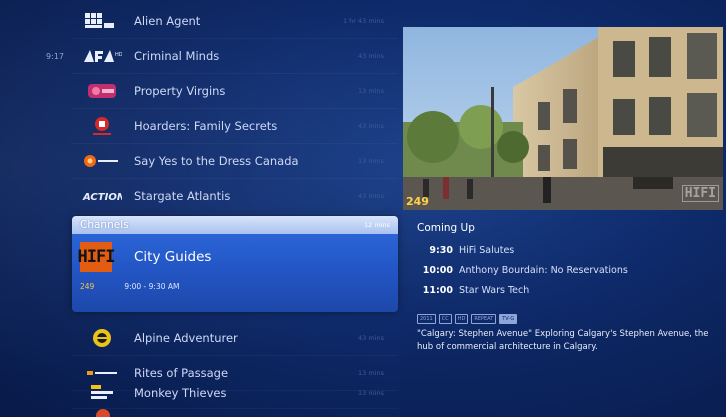 This screenshot has height=417, width=726. What do you see at coordinates (102, 56) in the screenshot?
I see `channel-logo-icon: HD` at bounding box center [102, 56].